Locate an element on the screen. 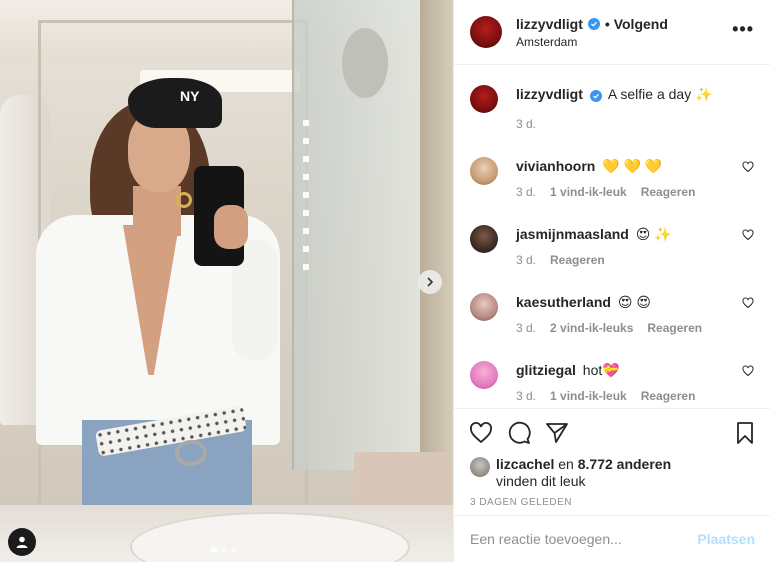 The height and width of the screenshot is (562, 770). photo-mirror-lights is located at coordinates (306, 195).